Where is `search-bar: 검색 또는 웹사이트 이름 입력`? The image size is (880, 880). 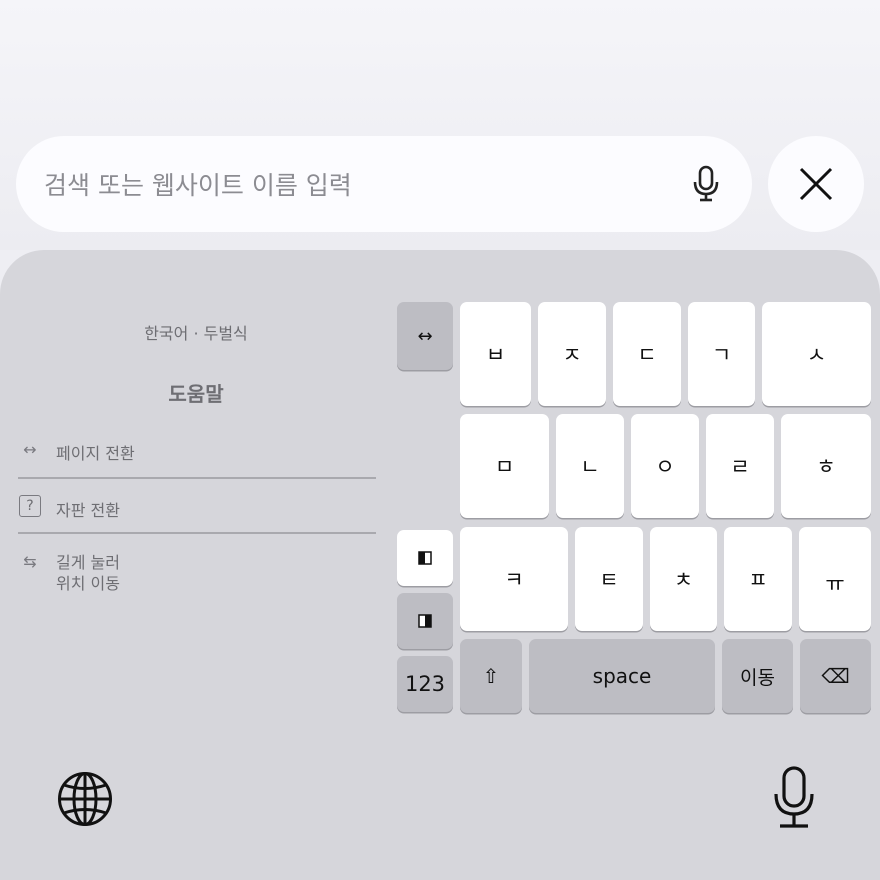
search-bar: 검색 또는 웹사이트 이름 입력 is located at coordinates (384, 184).